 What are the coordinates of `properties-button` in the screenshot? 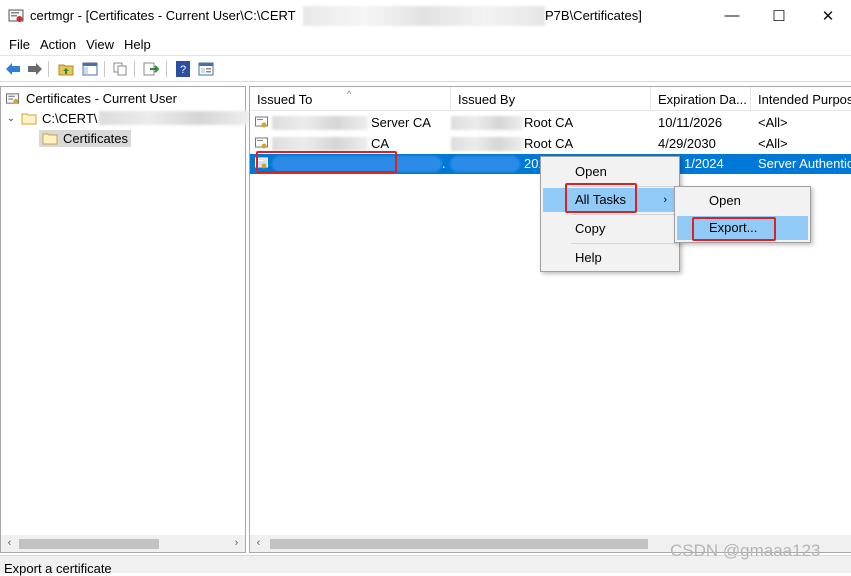 It's located at (206, 69).